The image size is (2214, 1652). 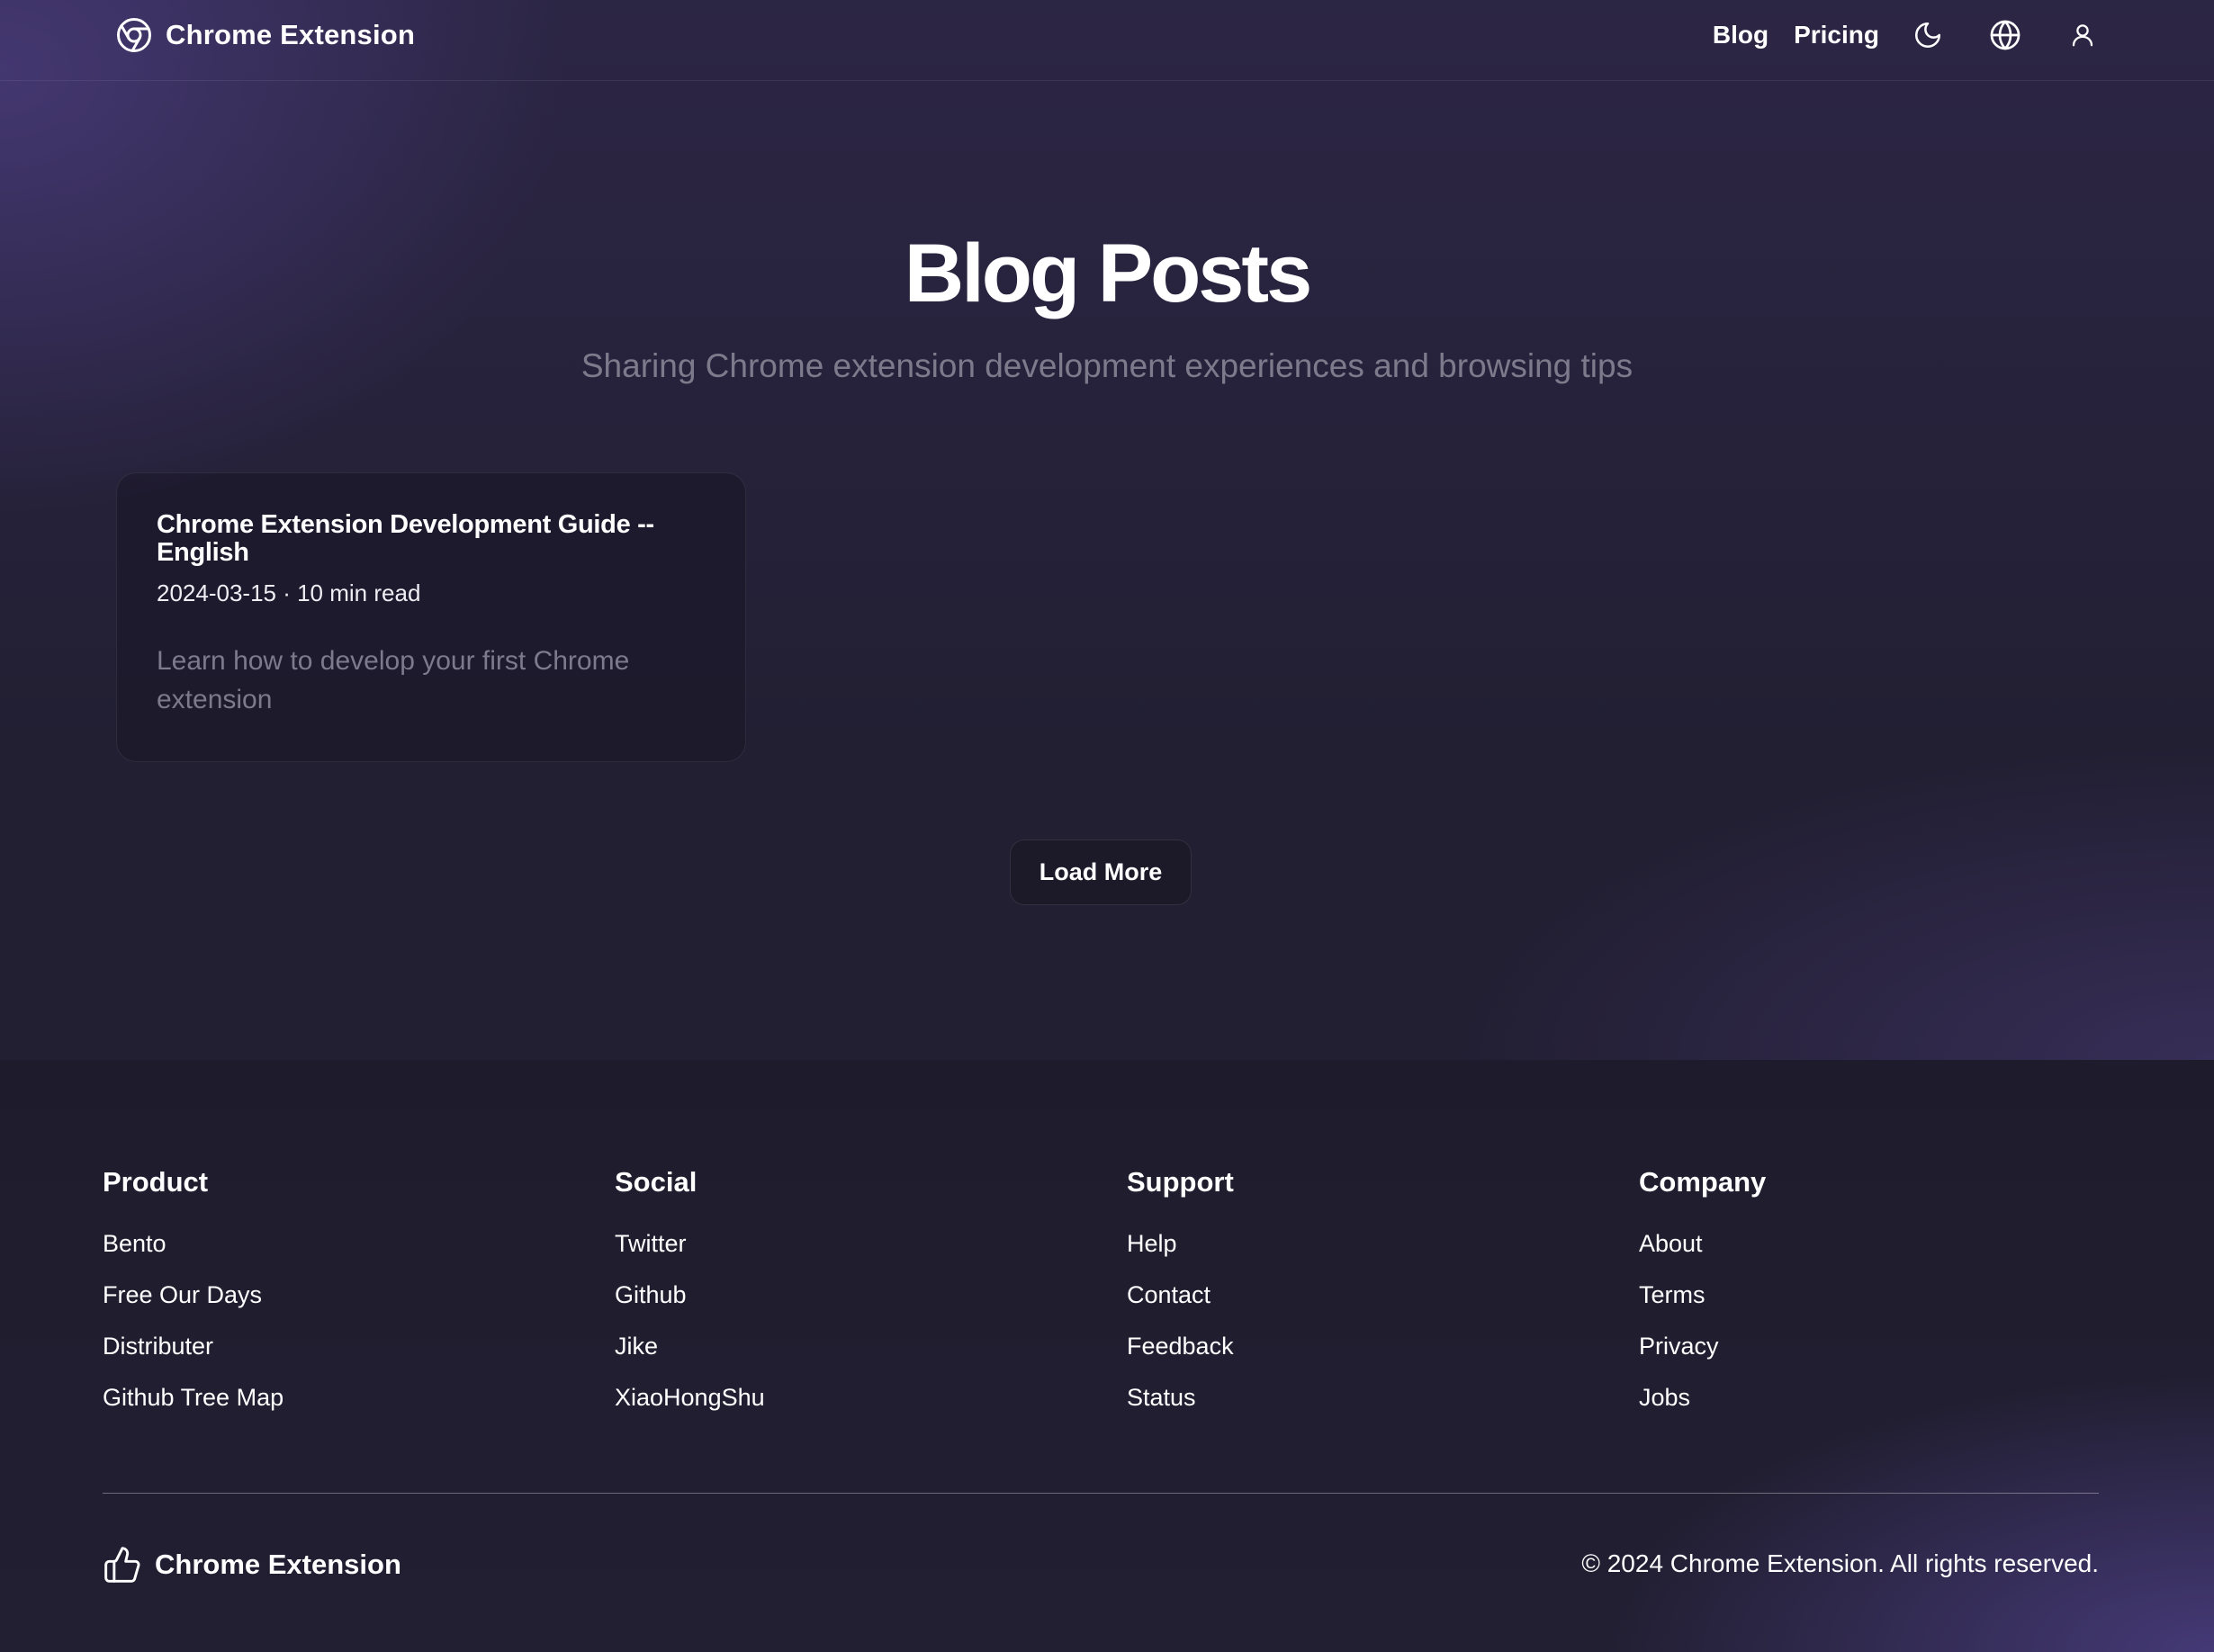 I want to click on theme-toggle-button, so click(x=1928, y=35).